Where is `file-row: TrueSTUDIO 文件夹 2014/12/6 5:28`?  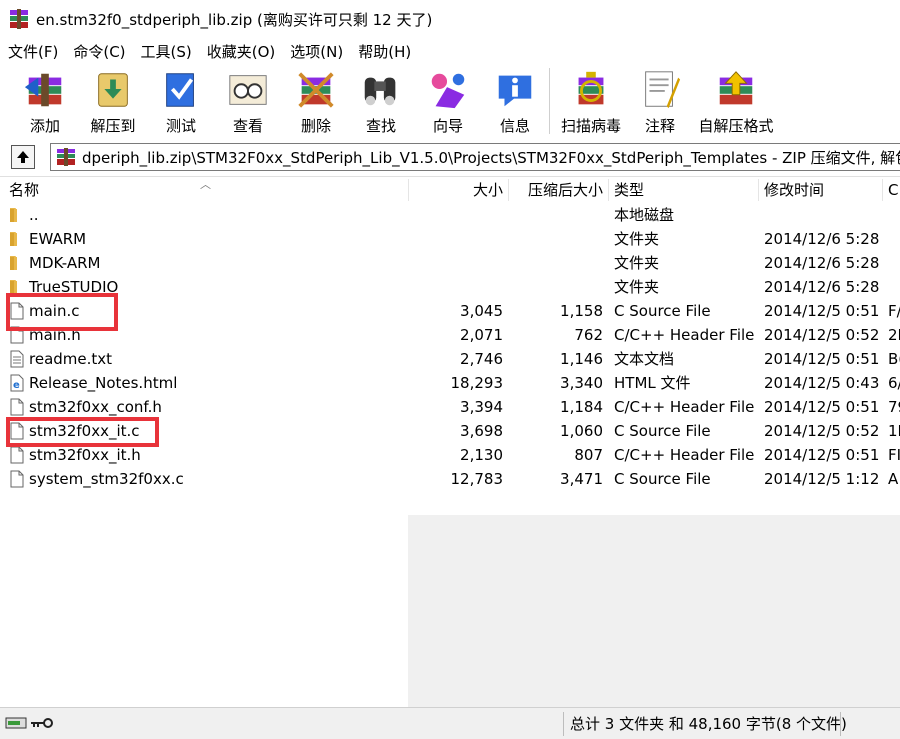 file-row: TrueSTUDIO 文件夹 2014/12/6 5:28 is located at coordinates (450, 287).